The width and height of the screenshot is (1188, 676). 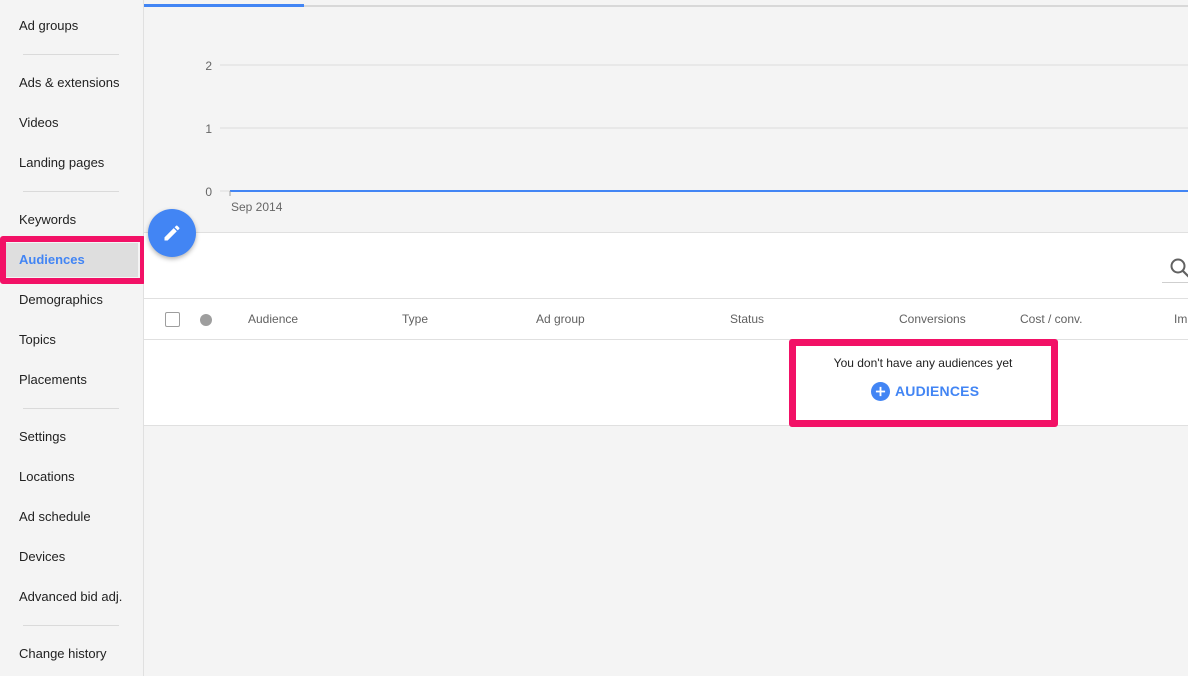 What do you see at coordinates (71, 259) in the screenshot?
I see `sidebar-item-audiences: Audiences` at bounding box center [71, 259].